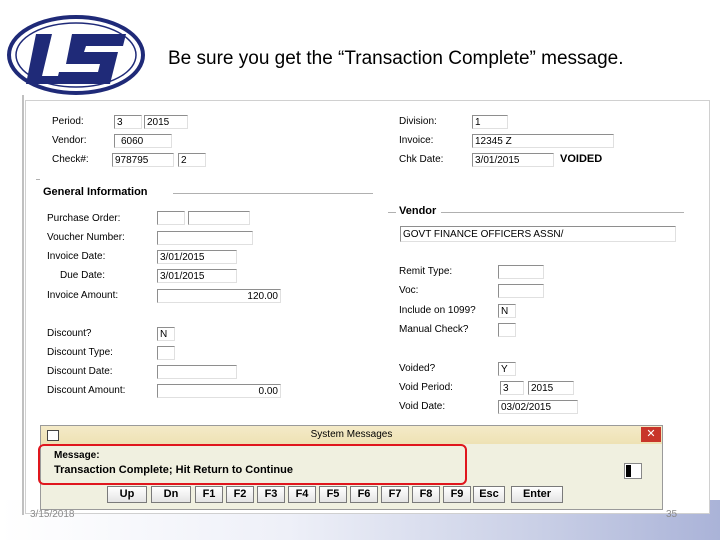  What do you see at coordinates (507, 330) in the screenshot?
I see `manual-check-field` at bounding box center [507, 330].